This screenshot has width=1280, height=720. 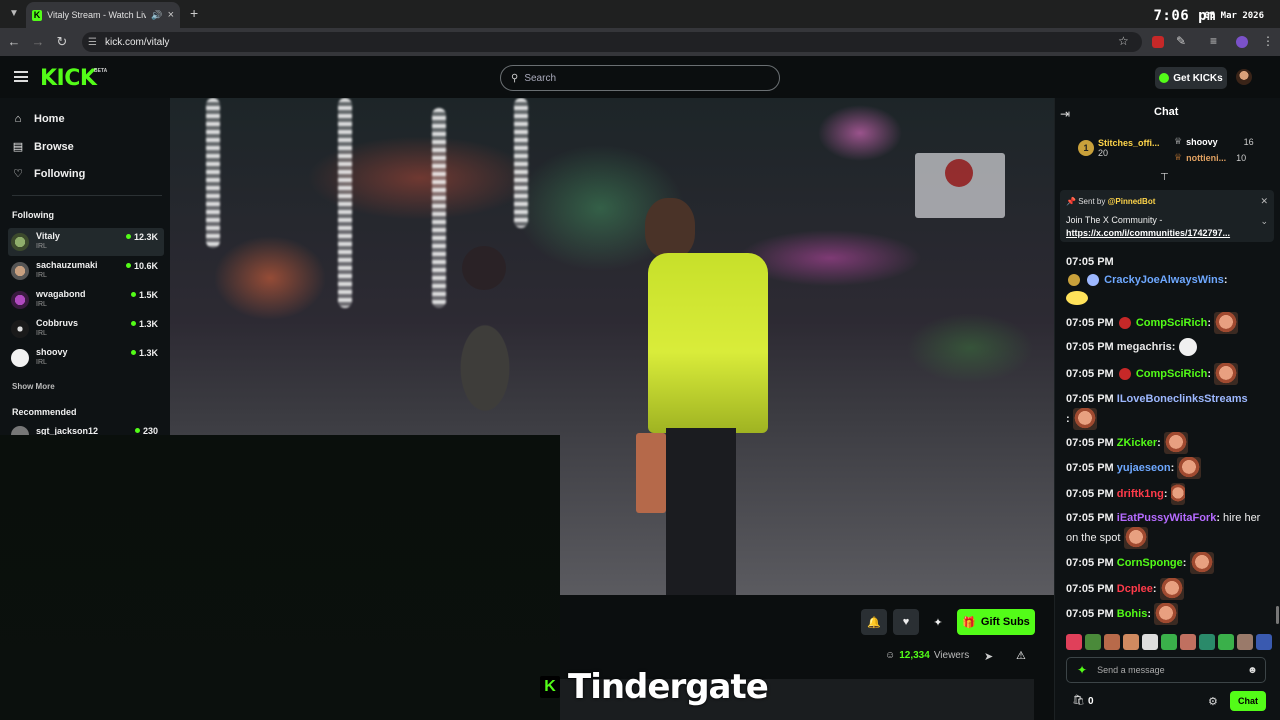 I want to click on sidebar-item-home: ⌂ Home, so click(x=38, y=119).